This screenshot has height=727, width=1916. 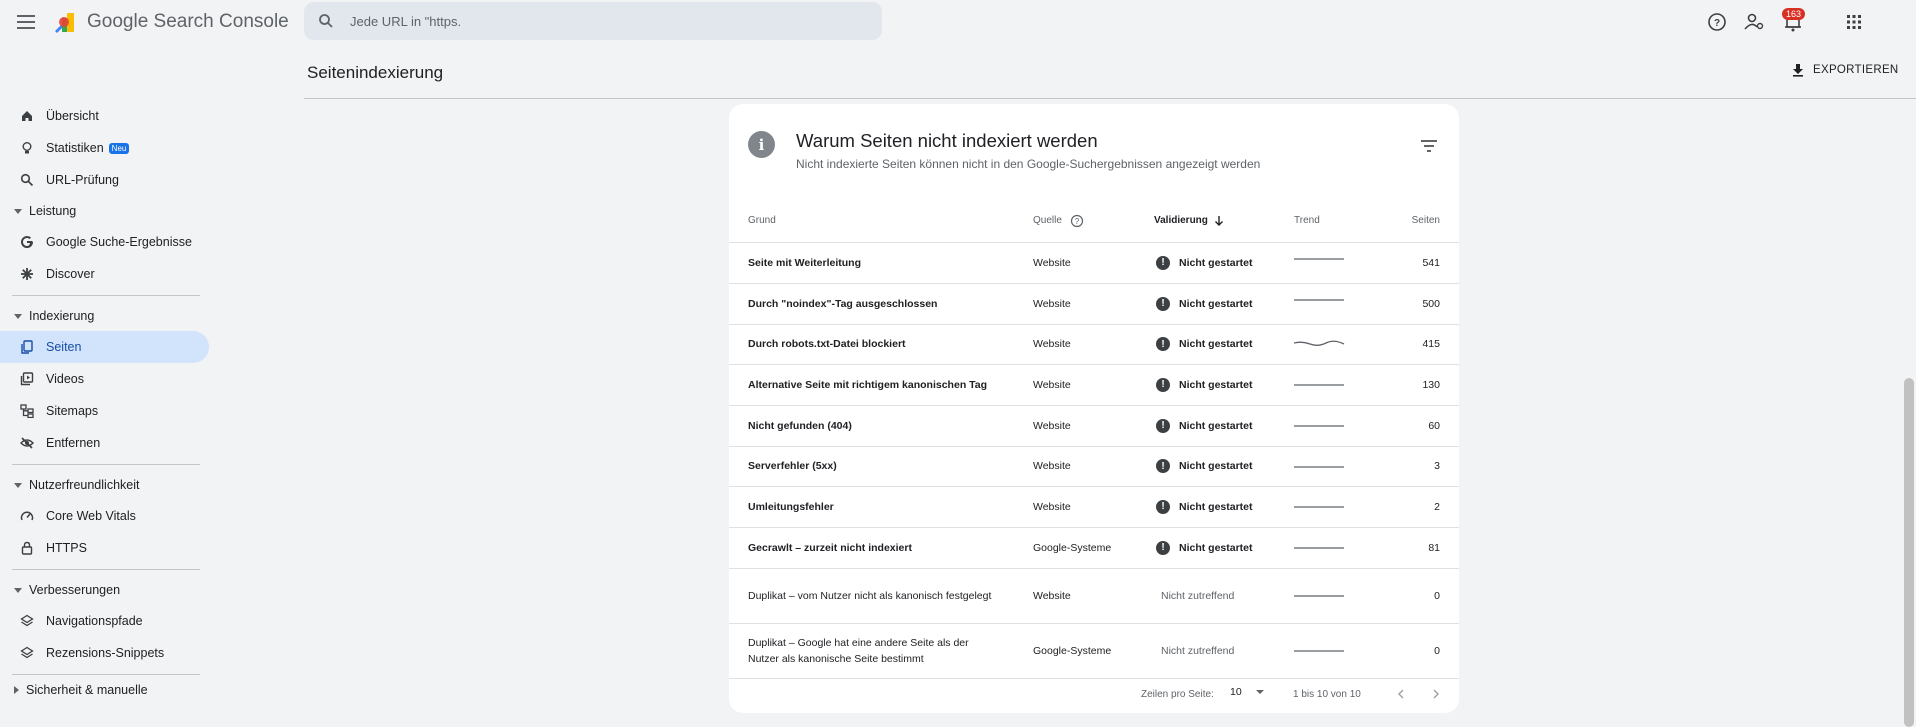 What do you see at coordinates (104, 242) in the screenshot?
I see `sidebar-item-google-suche: Google Suche-Ergebnisse` at bounding box center [104, 242].